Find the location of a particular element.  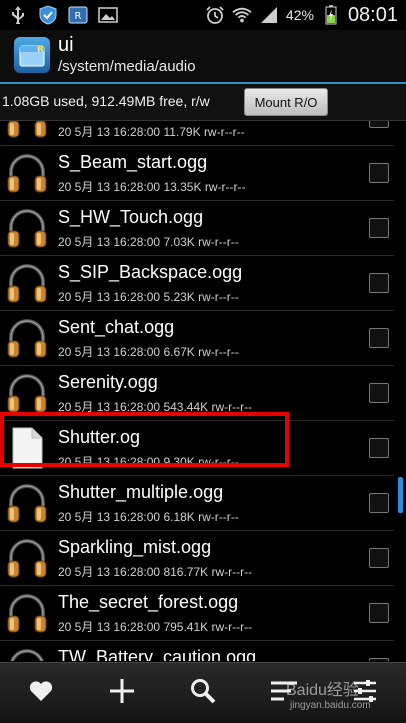

file-name: Shutter_multiple.ogg is located at coordinates (141, 492).